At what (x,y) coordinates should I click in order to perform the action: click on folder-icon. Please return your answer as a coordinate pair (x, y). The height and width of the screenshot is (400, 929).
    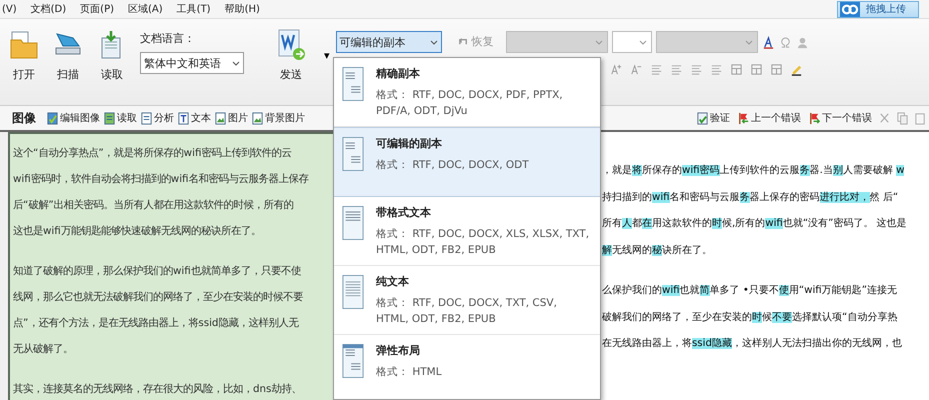
    Looking at the image, I should click on (24, 45).